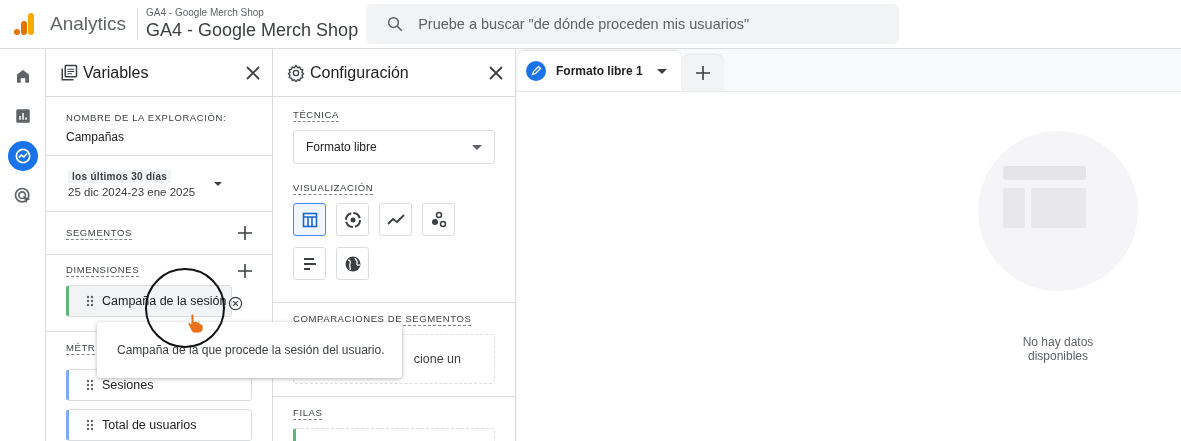  Describe the element at coordinates (195, 323) in the screenshot. I see `hand-cursor-icon` at that location.